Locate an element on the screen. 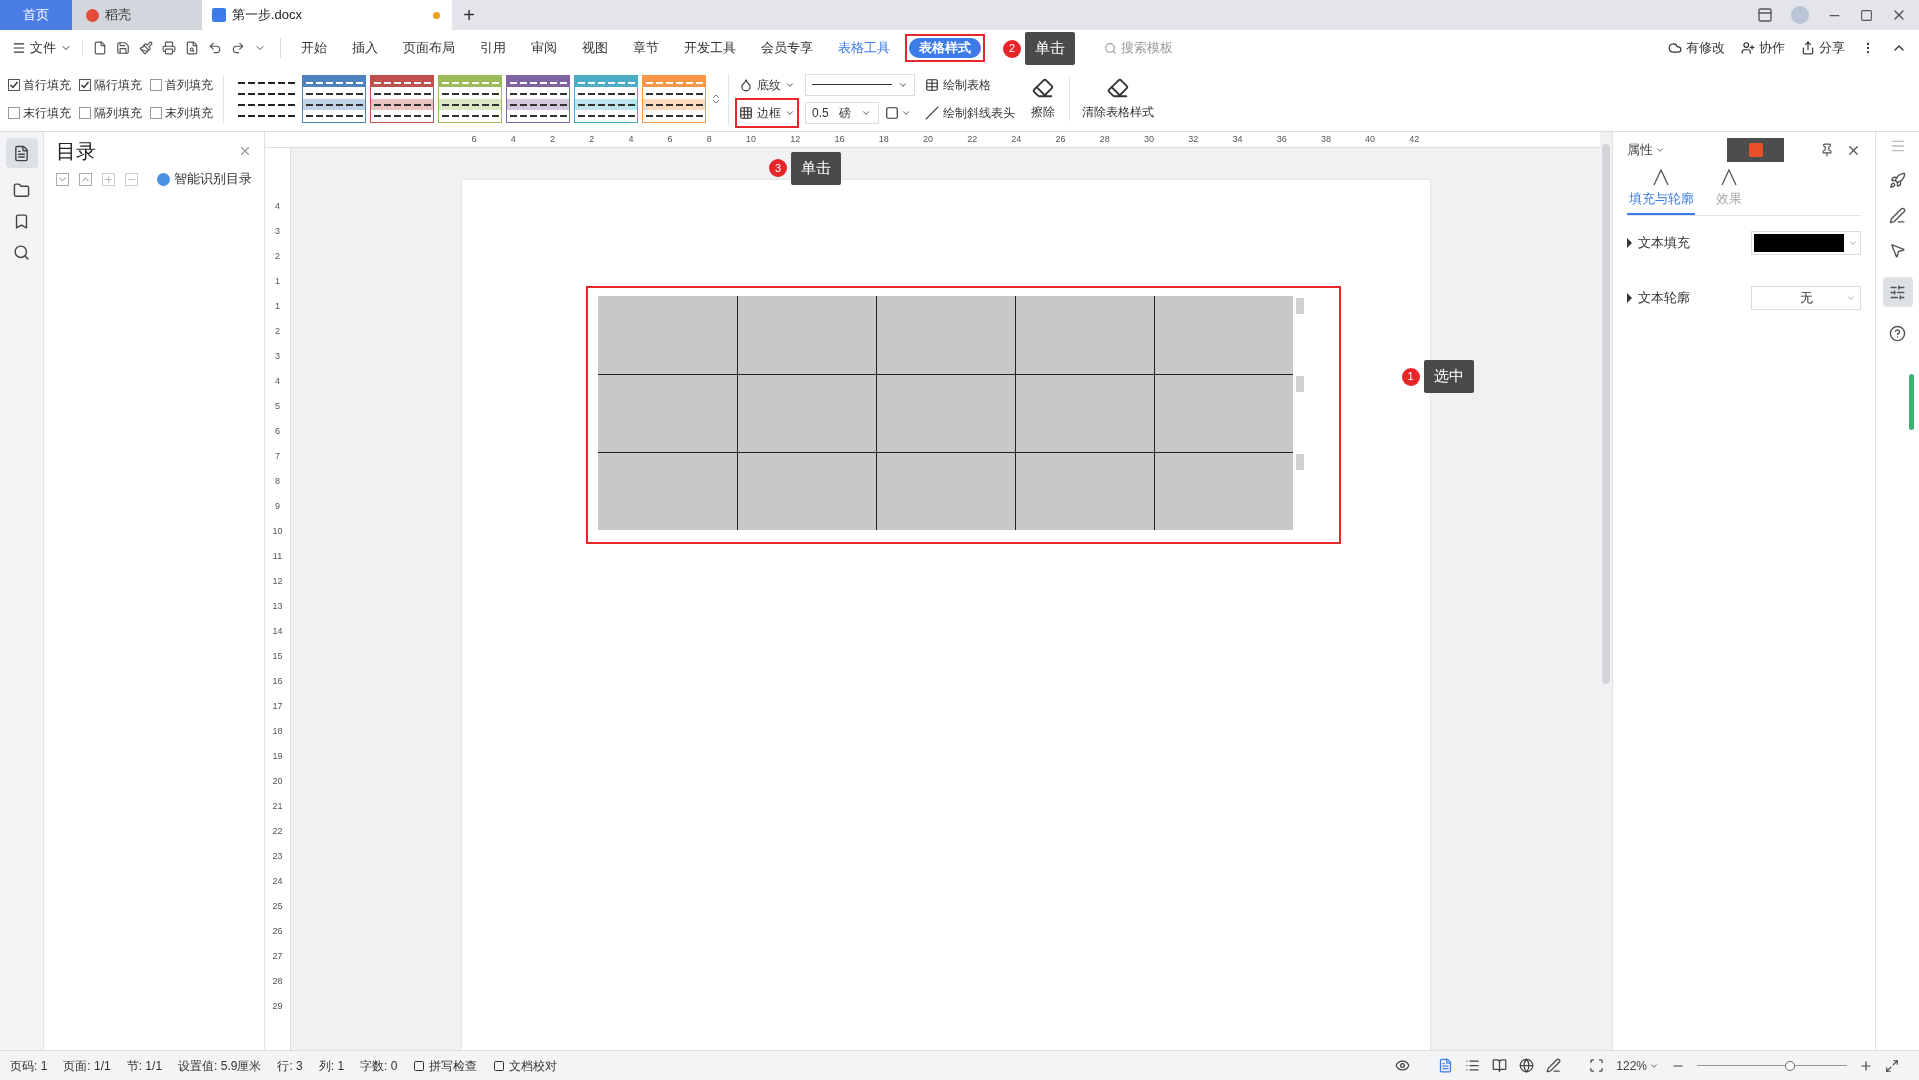 The image size is (1919, 1080). help-icon is located at coordinates (1897, 333).